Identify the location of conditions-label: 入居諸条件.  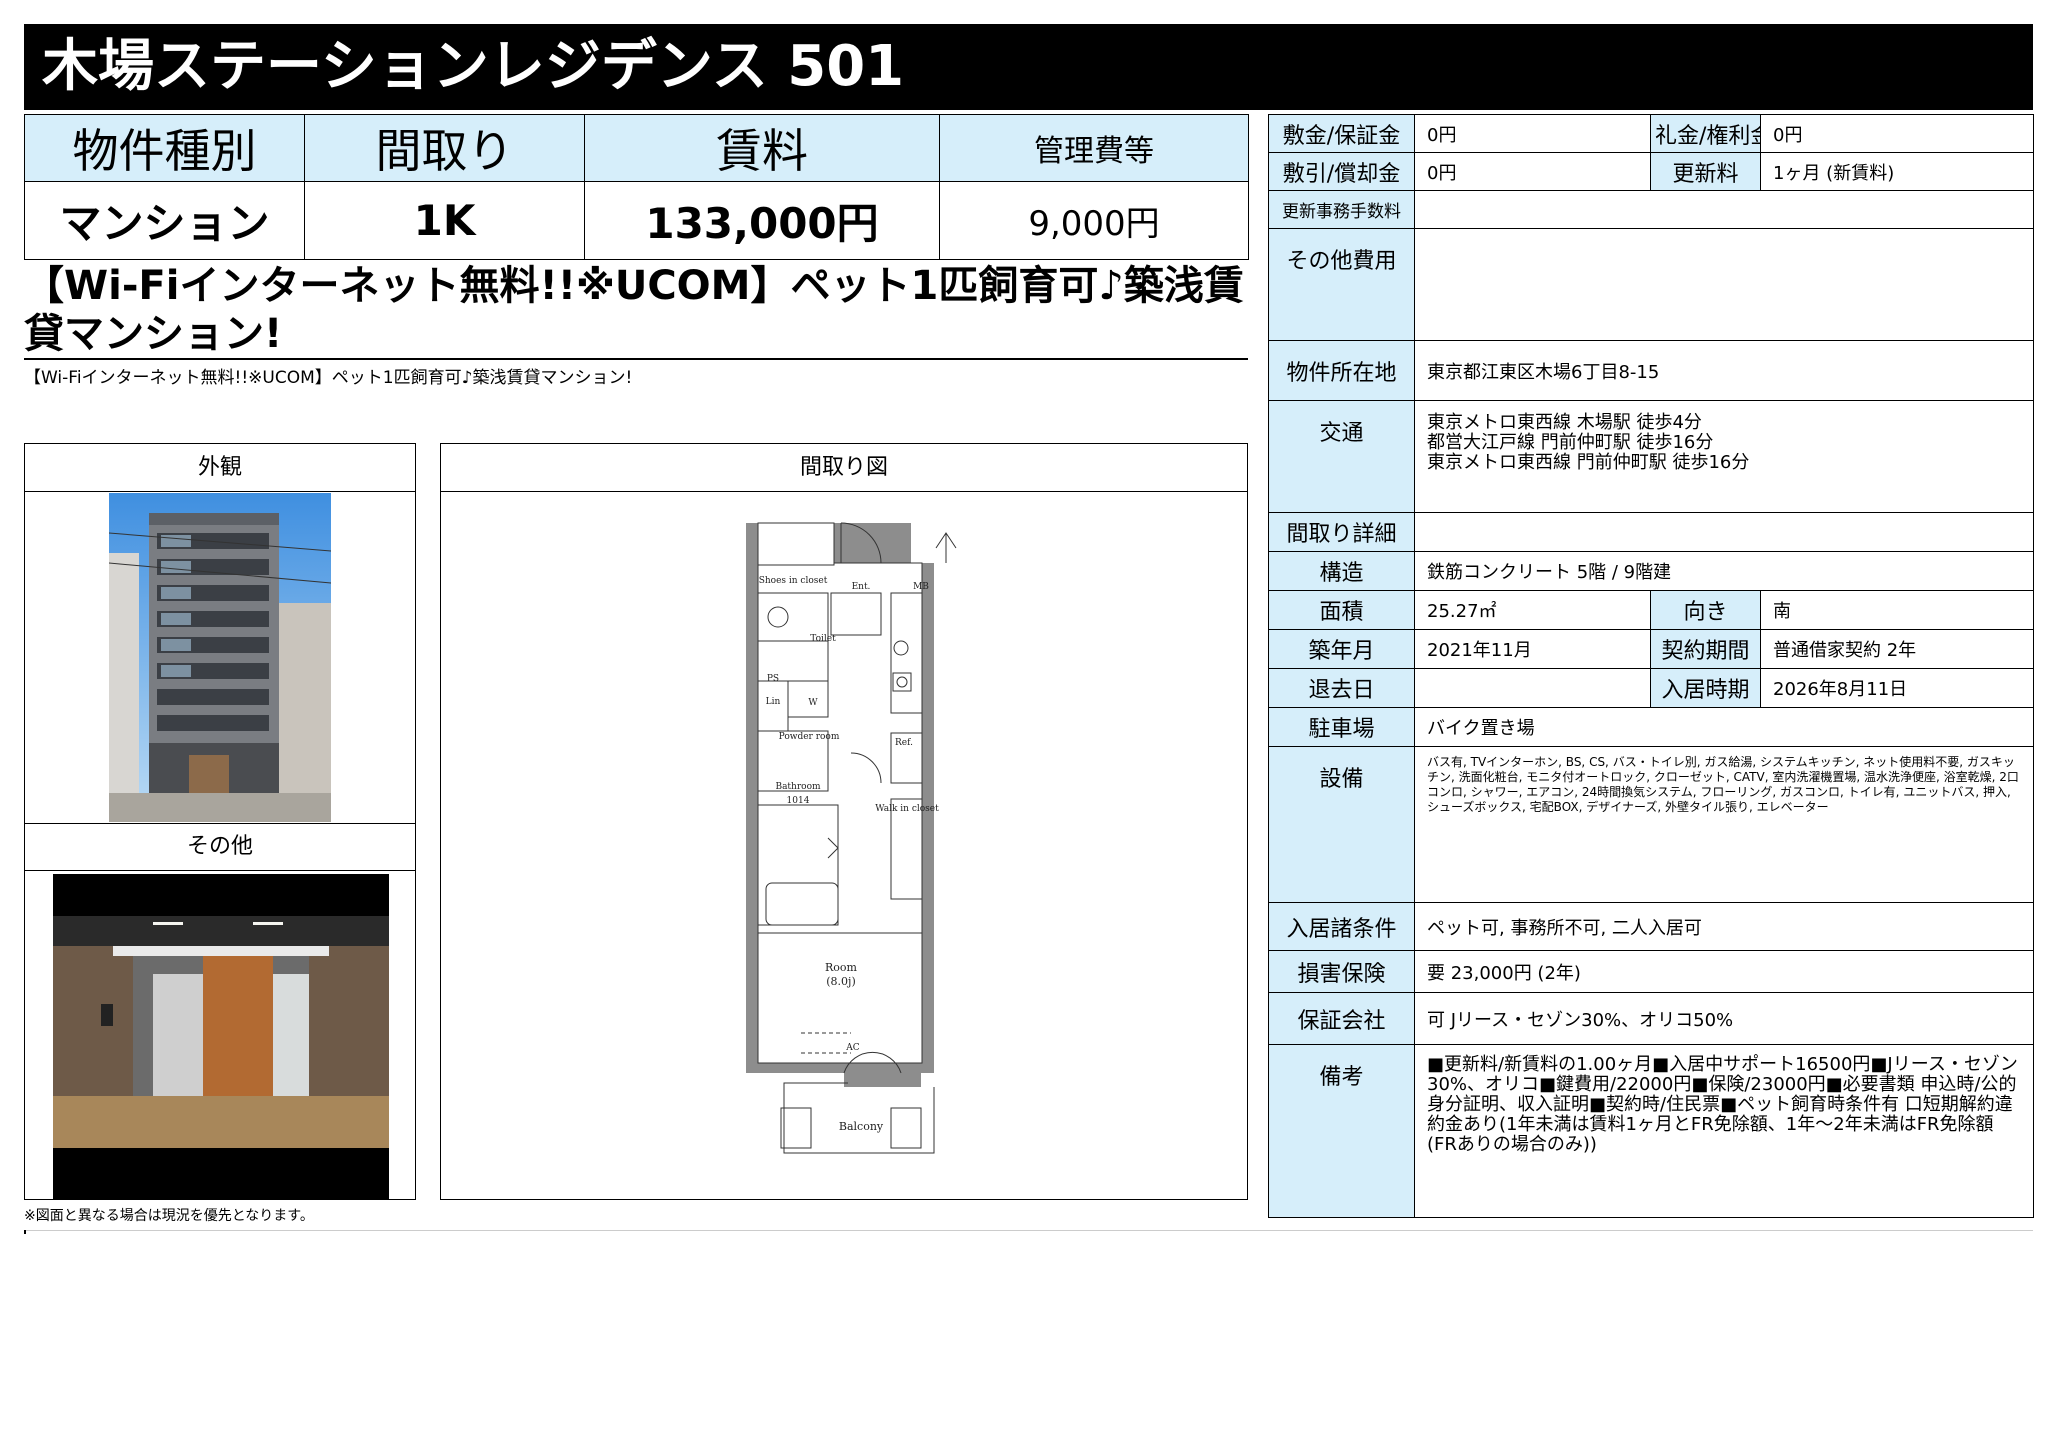
(1341, 926).